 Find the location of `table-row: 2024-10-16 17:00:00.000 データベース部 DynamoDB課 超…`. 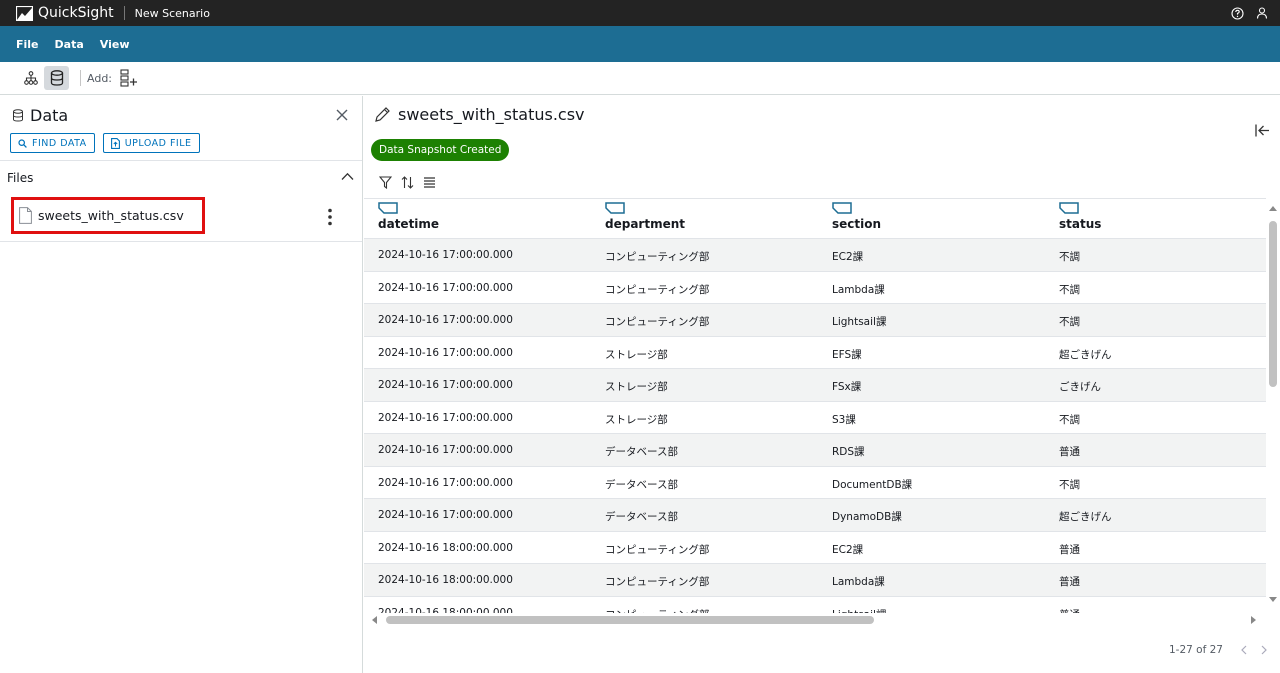

table-row: 2024-10-16 17:00:00.000 データベース部 DynamoDB課 超… is located at coordinates (815, 514).